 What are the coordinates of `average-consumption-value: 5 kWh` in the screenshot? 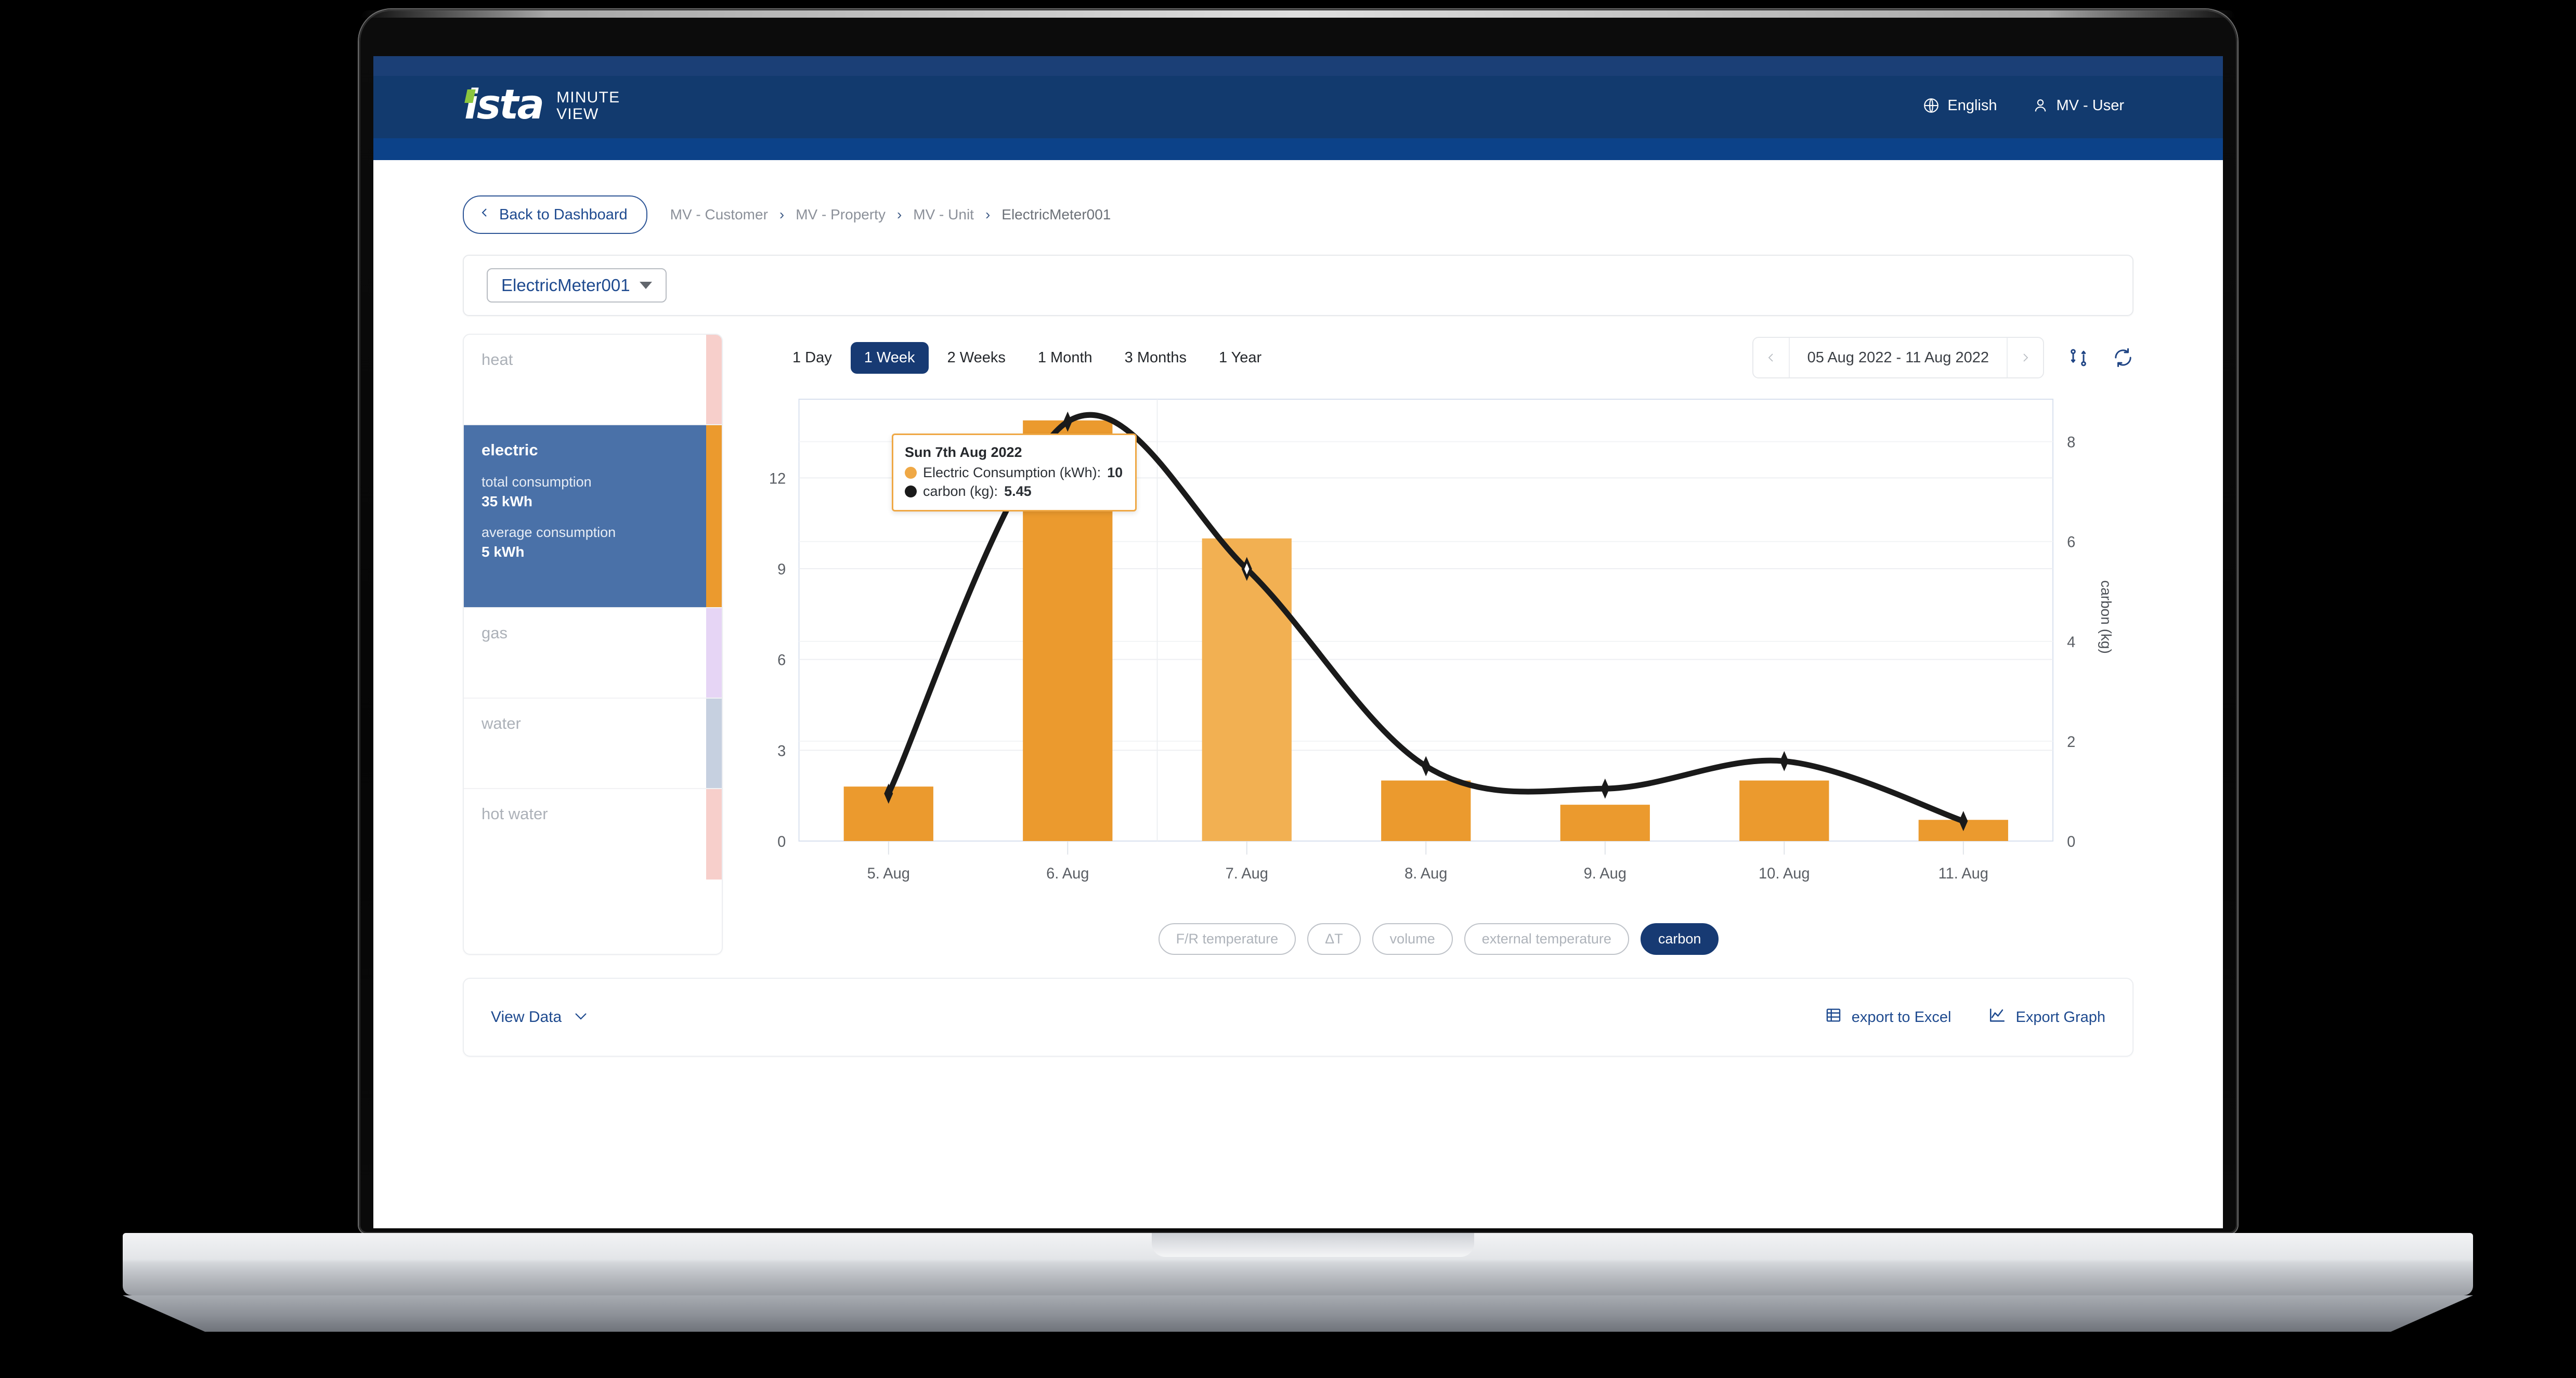 It's located at (503, 552).